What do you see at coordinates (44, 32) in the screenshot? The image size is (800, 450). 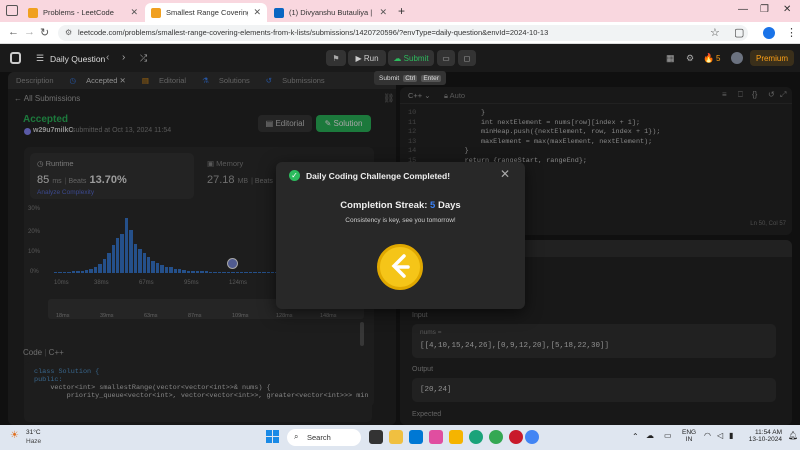 I see `reload-icon: ↻` at bounding box center [44, 32].